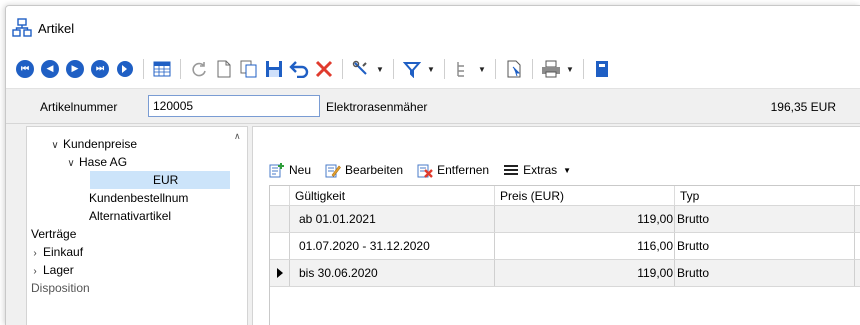 Image resolution: width=860 pixels, height=325 pixels. Describe the element at coordinates (63, 252) in the screenshot. I see `tree-item-label: Einkauf` at that location.